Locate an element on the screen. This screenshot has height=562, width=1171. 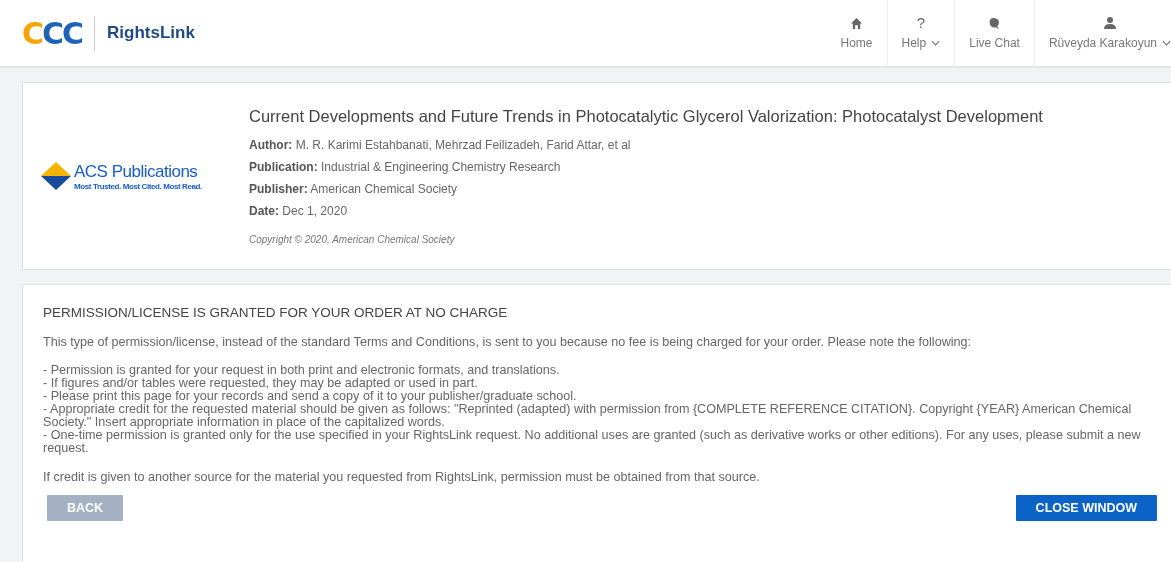
user-icon is located at coordinates (1109, 23).